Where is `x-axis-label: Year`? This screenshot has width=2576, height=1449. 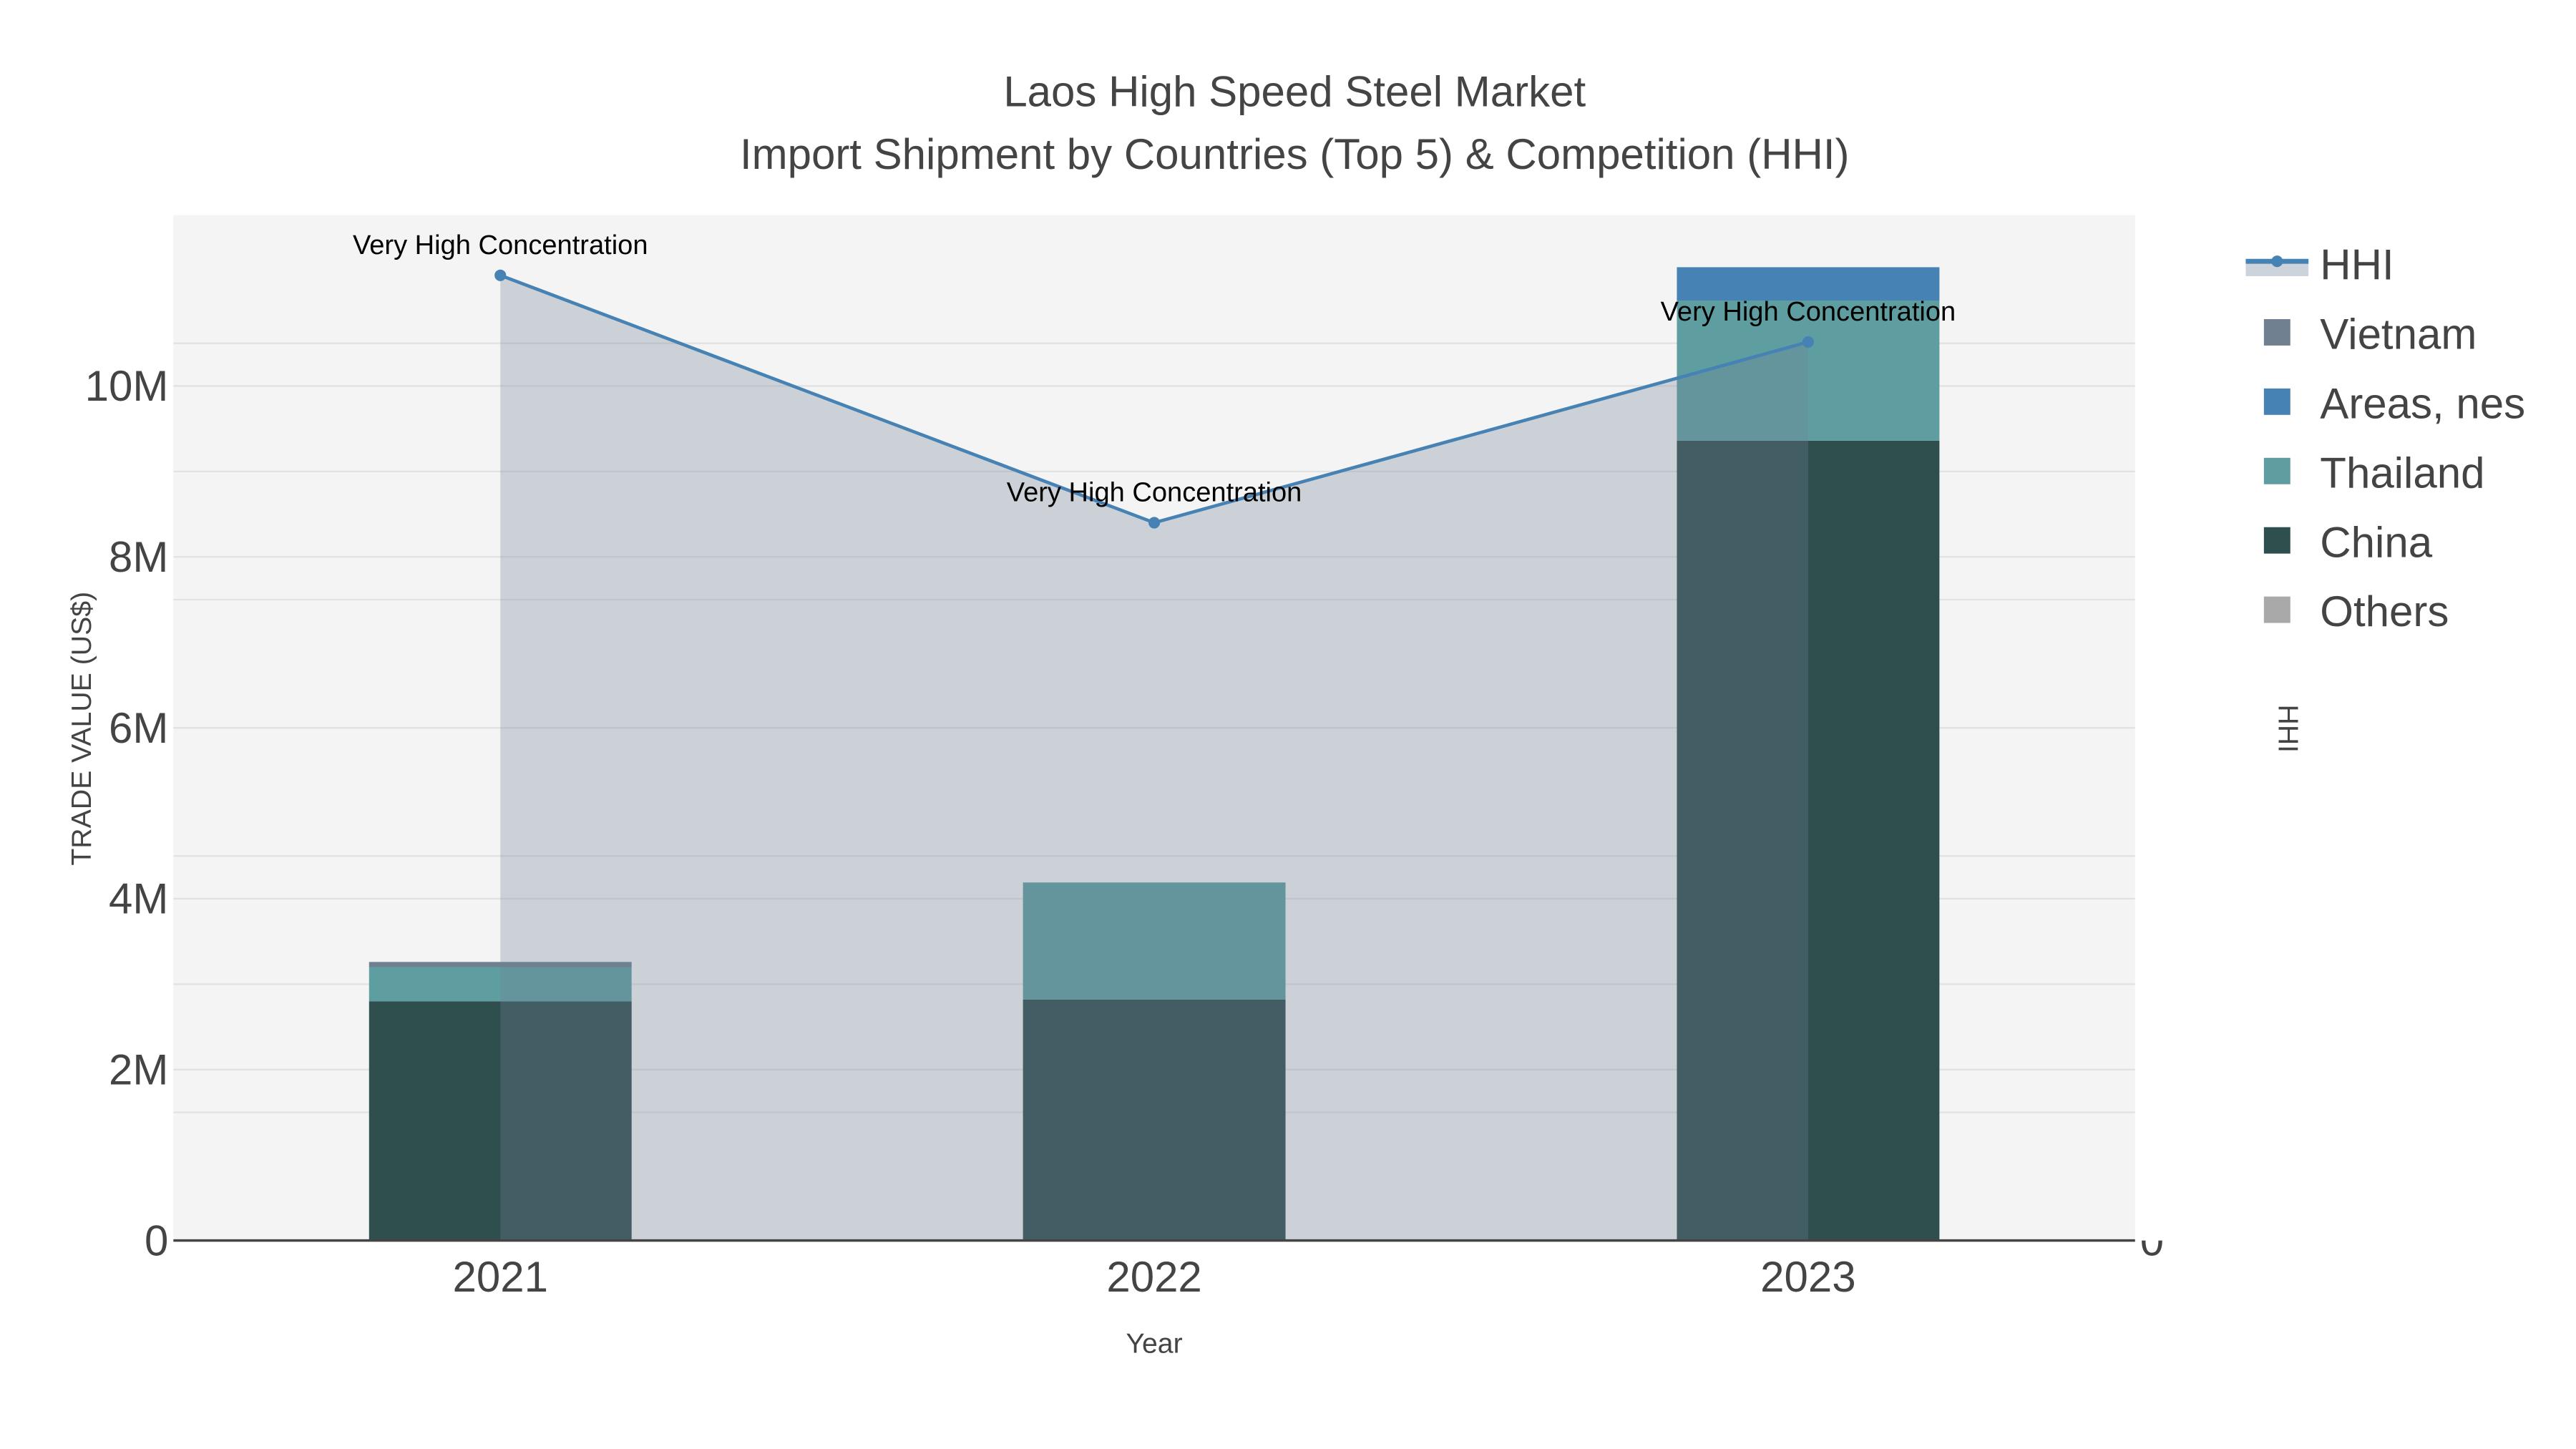
x-axis-label: Year is located at coordinates (1154, 1344).